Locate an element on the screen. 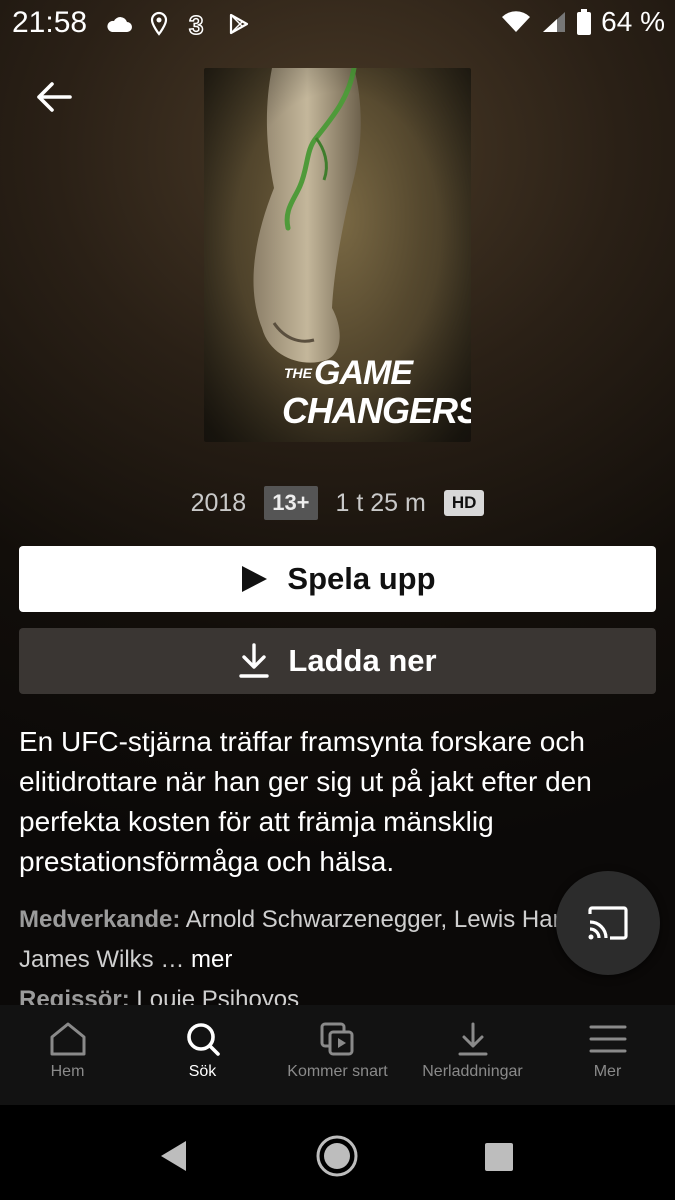 The width and height of the screenshot is (675, 1200). nav-item-search: Sök is located at coordinates (202, 1055).